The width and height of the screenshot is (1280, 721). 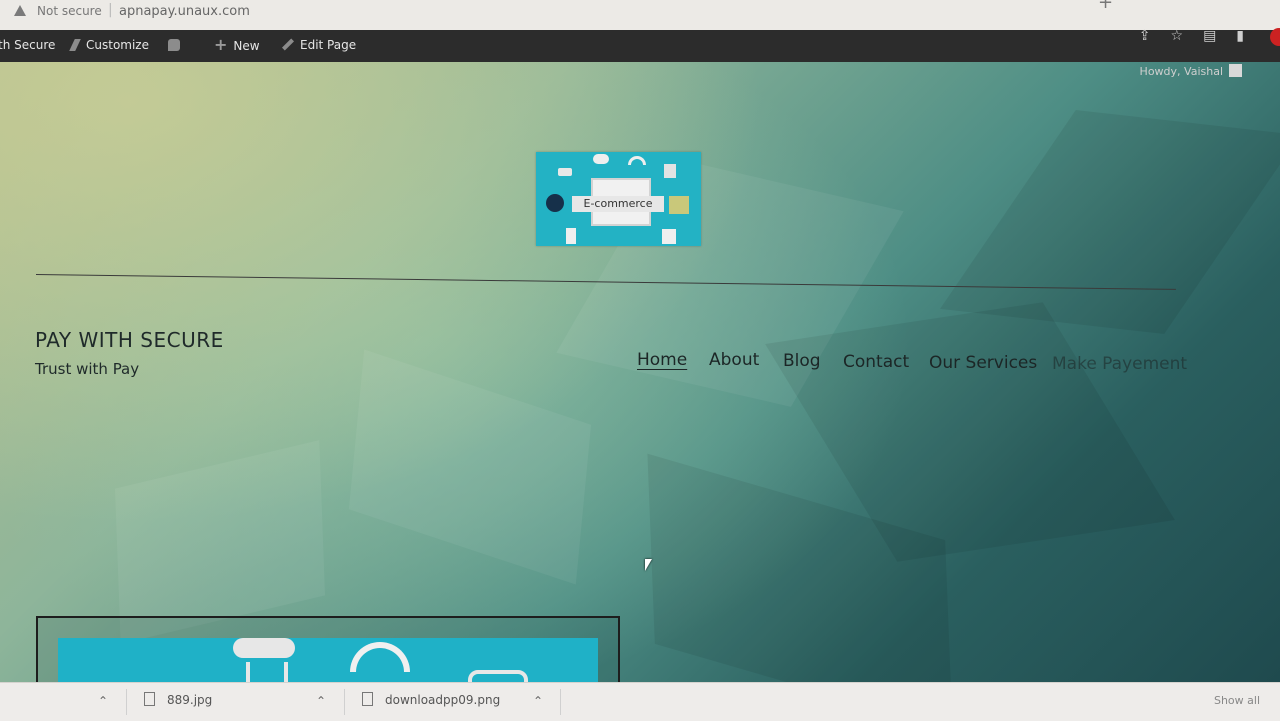 What do you see at coordinates (640, 45) in the screenshot?
I see `wp-admin-bar: th Secure Customize + New Edit Page ⇪☆▤▮` at bounding box center [640, 45].